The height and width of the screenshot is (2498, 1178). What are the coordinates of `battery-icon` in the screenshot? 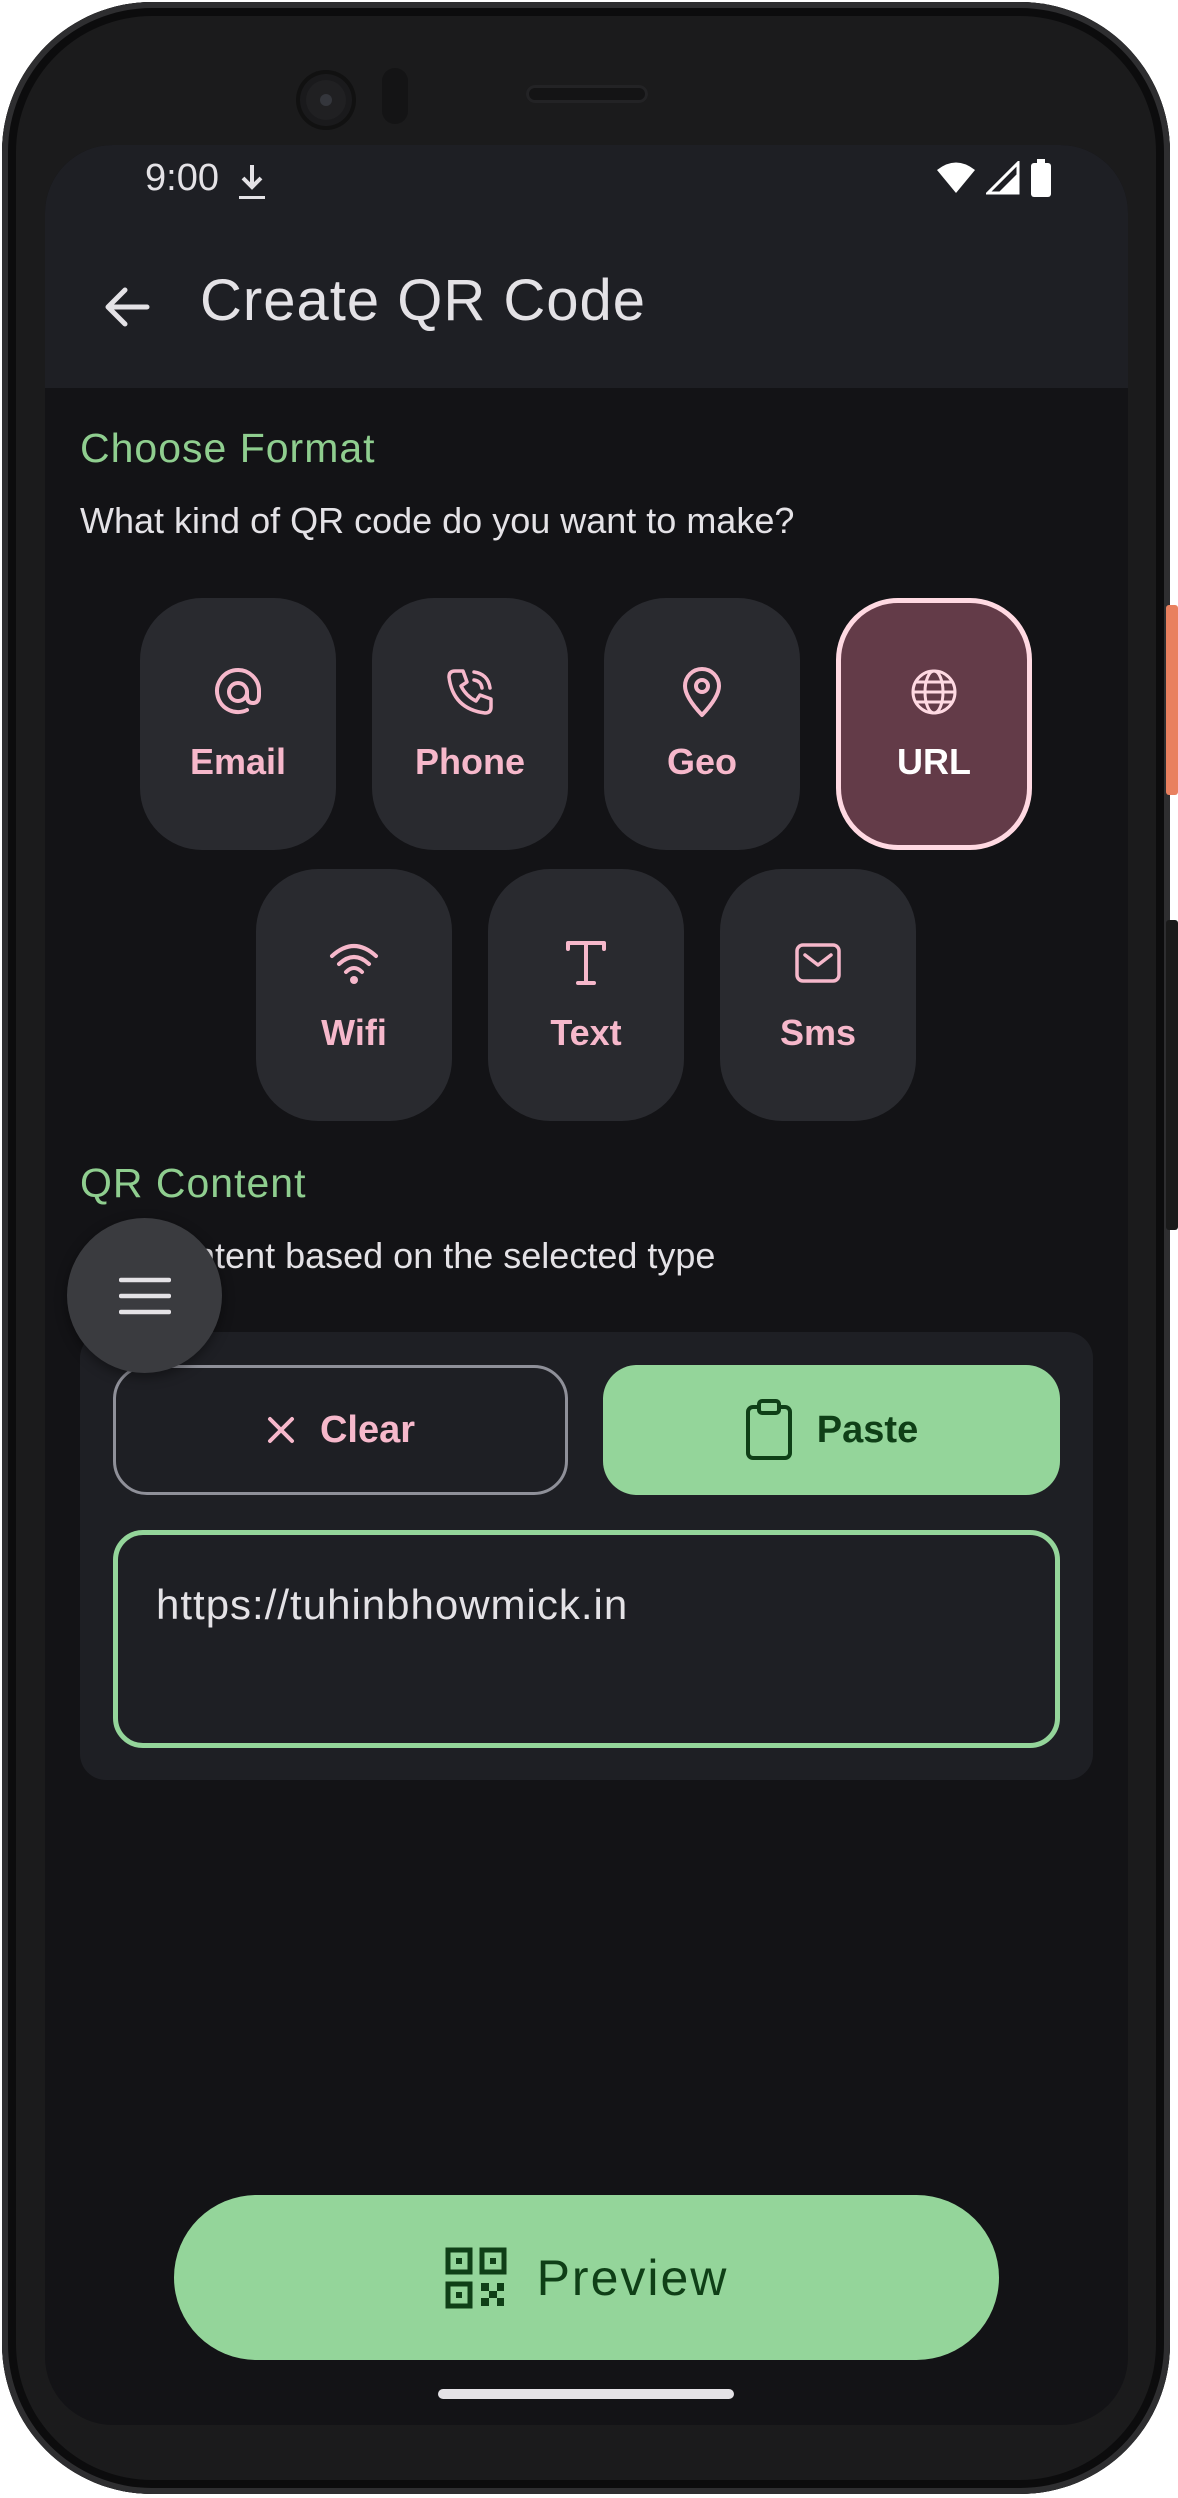 It's located at (1041, 178).